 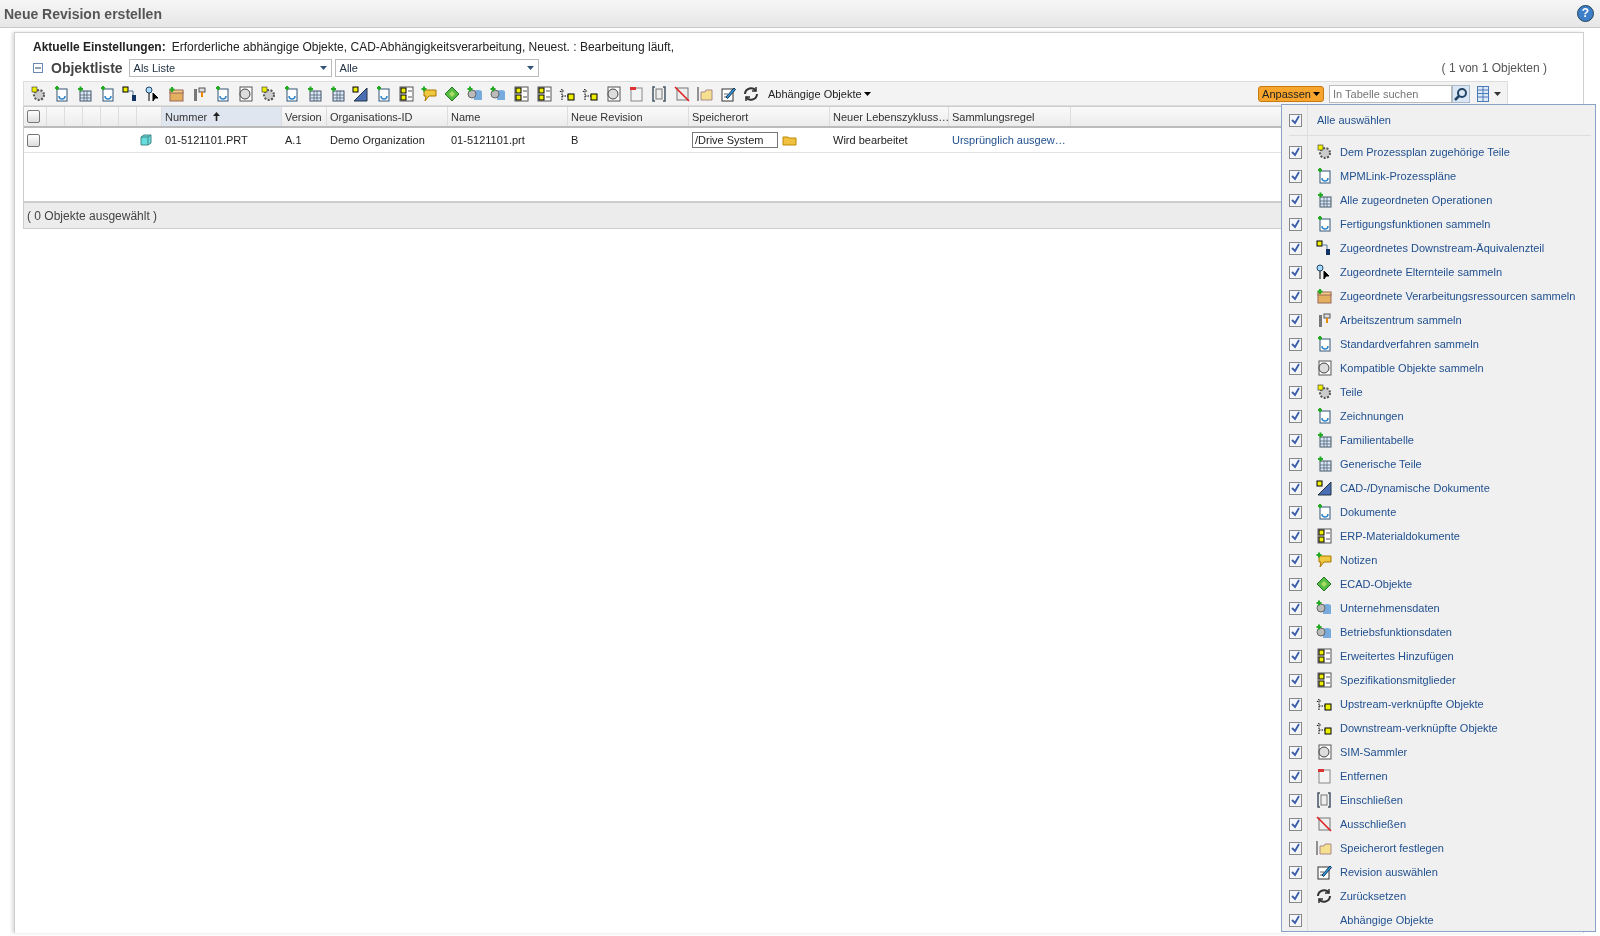 What do you see at coordinates (1419, 728) in the screenshot?
I see `menu-item: Downstream-verknüpfte Objekte` at bounding box center [1419, 728].